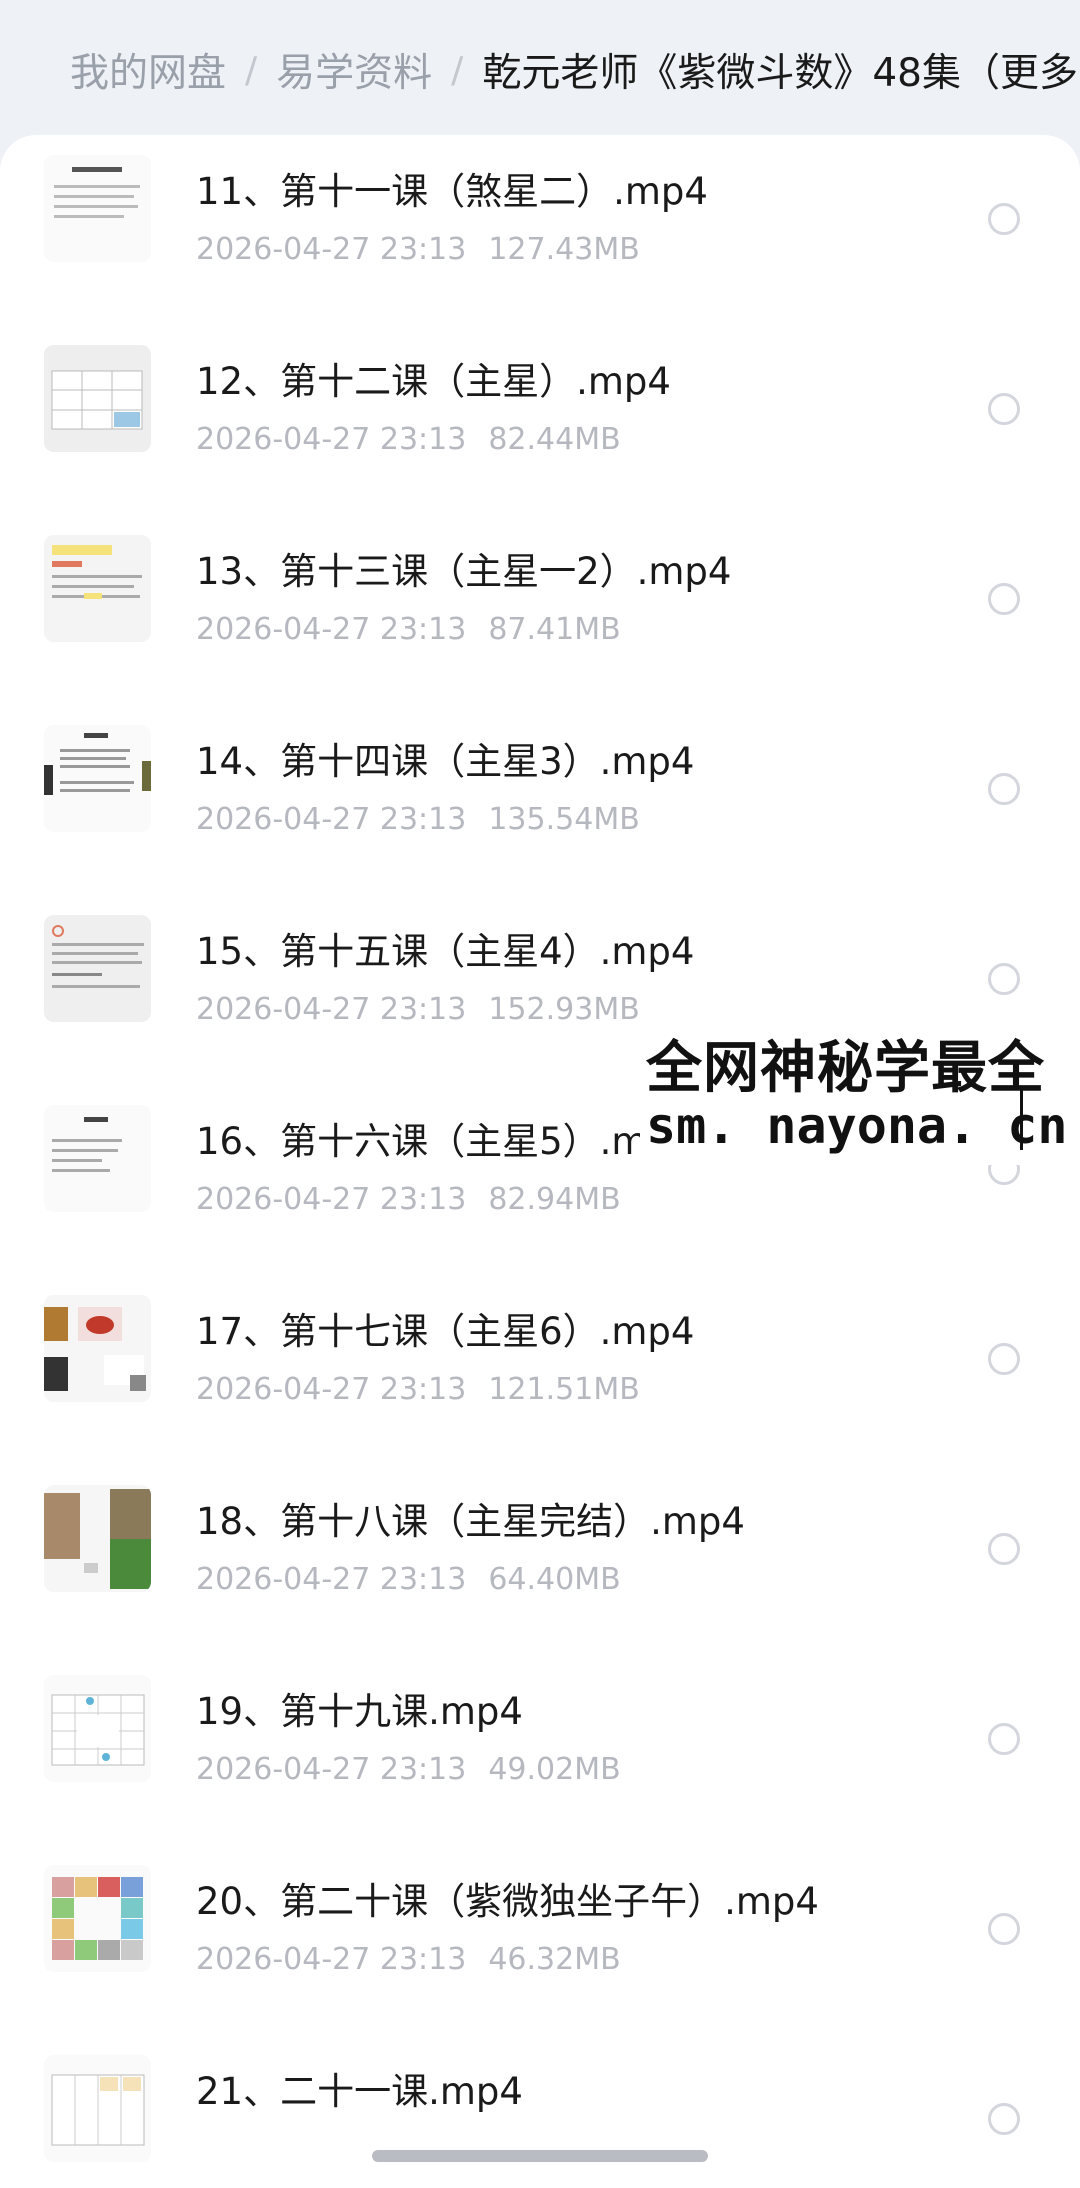  I want to click on file-size: 49.02MB, so click(554, 1769).